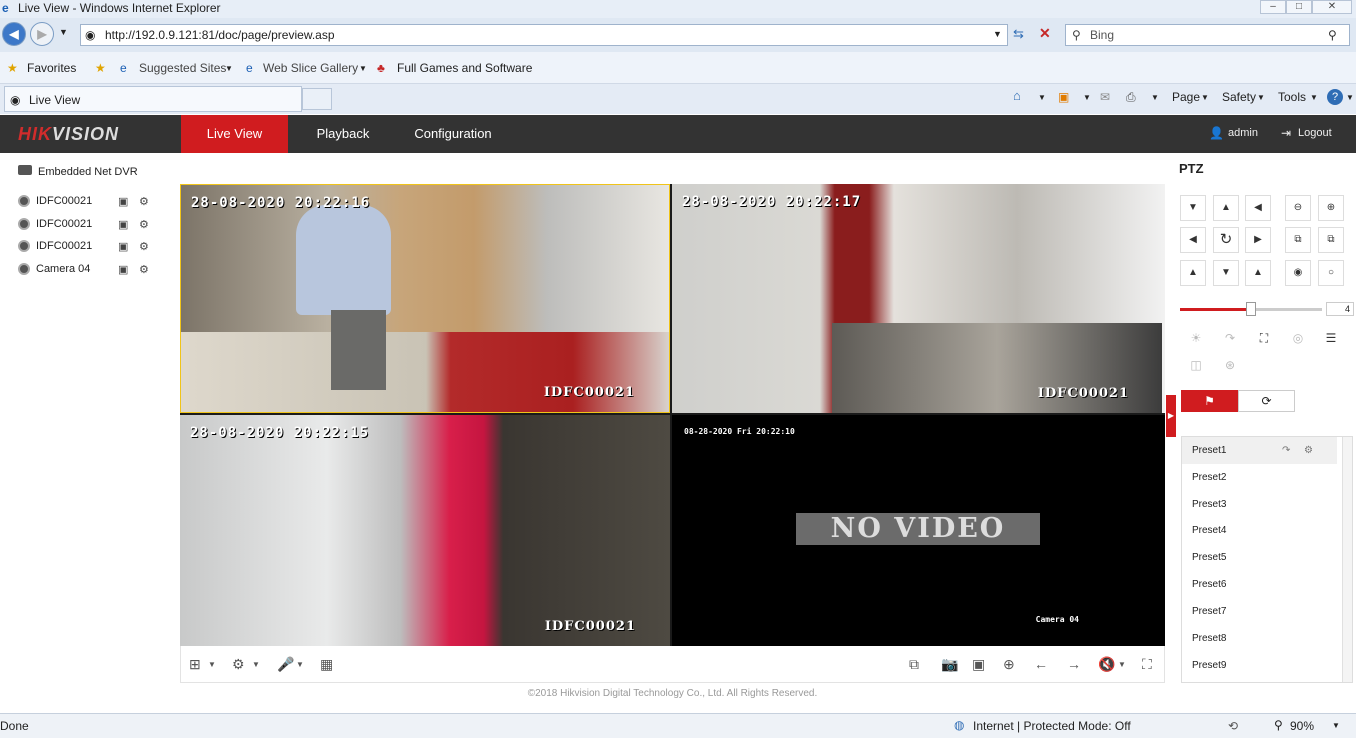  Describe the element at coordinates (1052, 726) in the screenshot. I see `security-zone: Internet | Protected Mode: Off` at that location.